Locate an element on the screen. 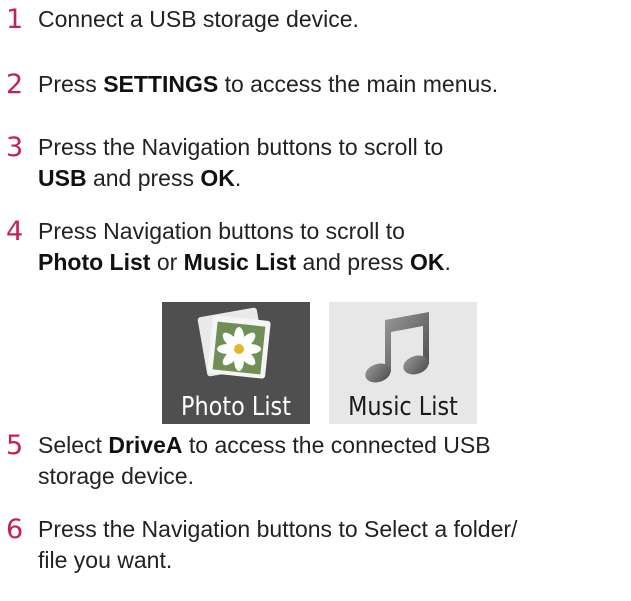  photo-list-tile: Photo List is located at coordinates (236, 363).